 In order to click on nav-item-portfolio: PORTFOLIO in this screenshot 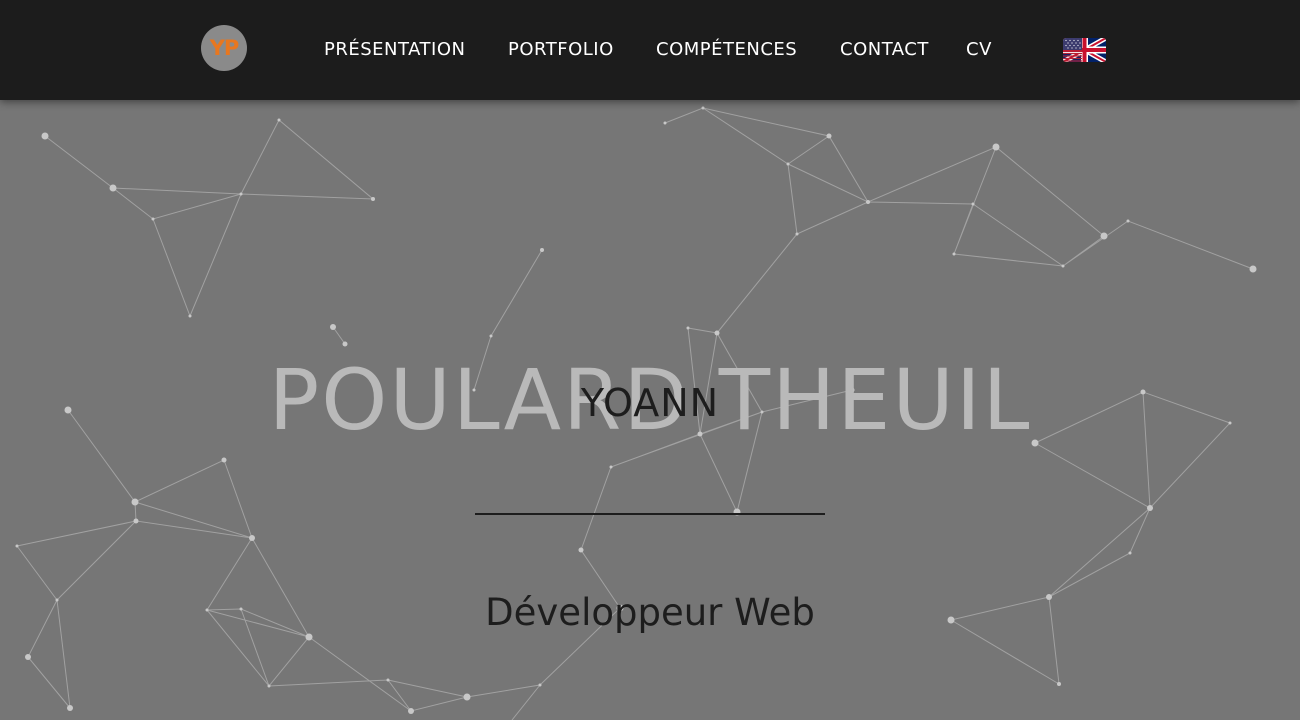, I will do `click(561, 50)`.